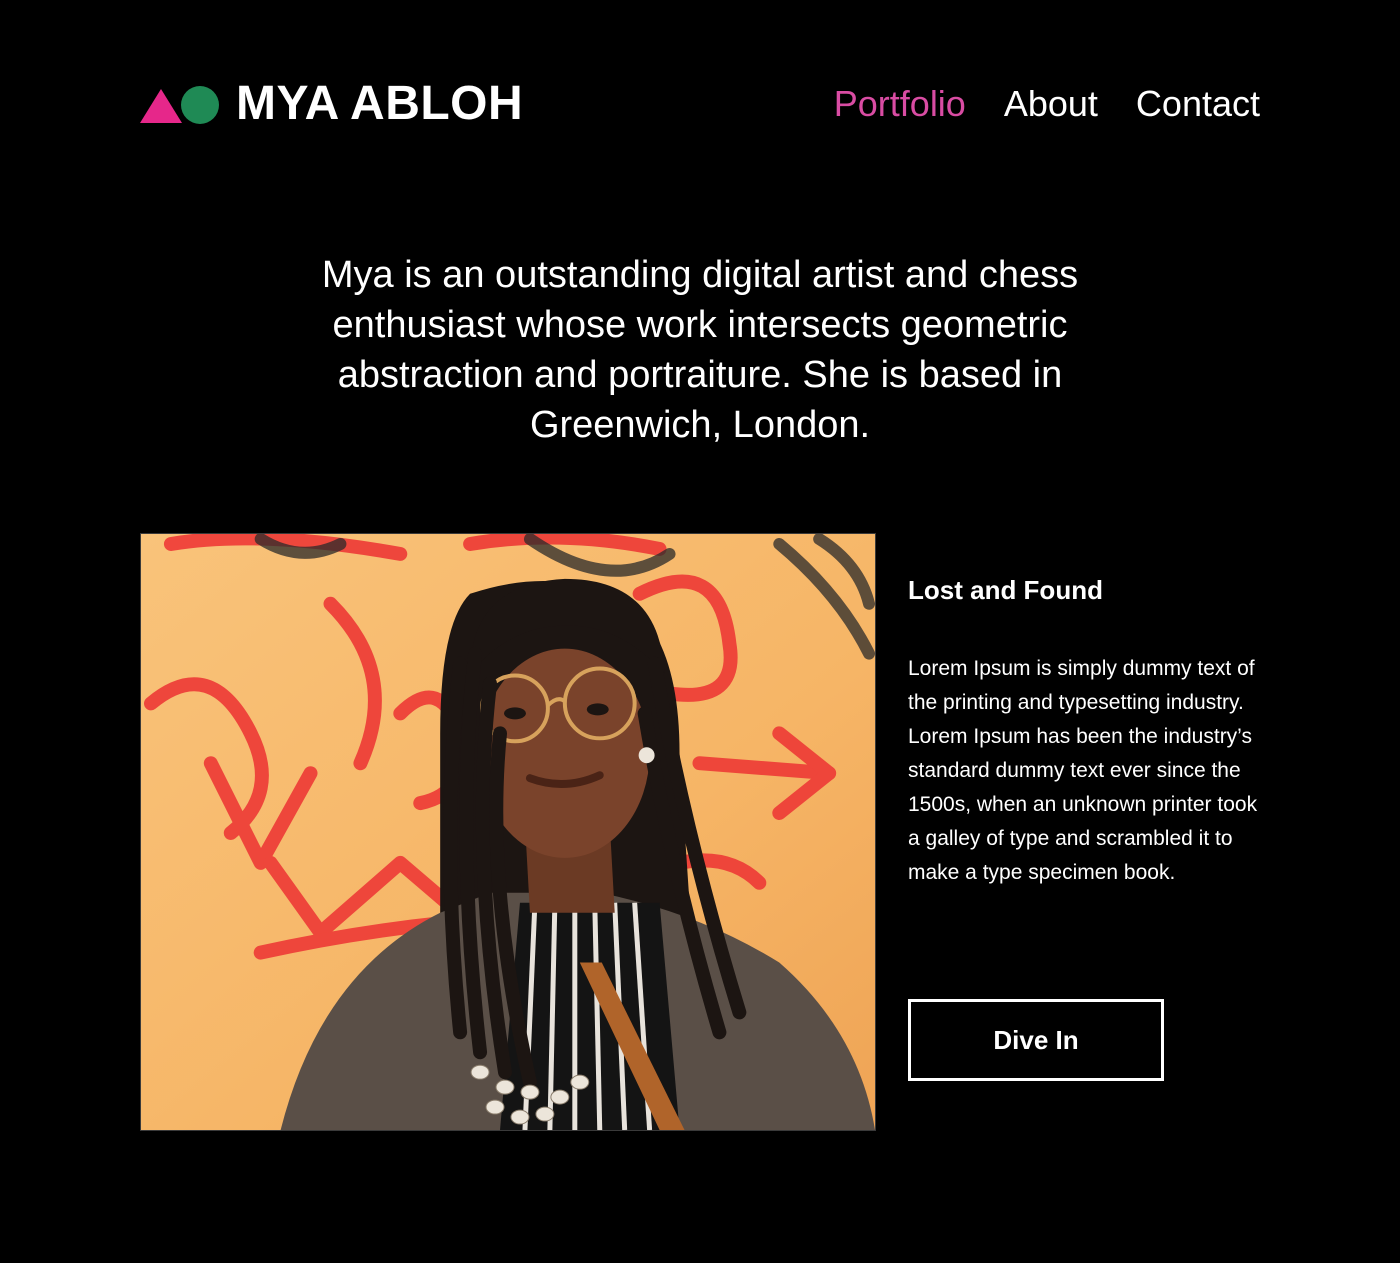  What do you see at coordinates (1036, 1040) in the screenshot?
I see `dive-in-button: Dive In` at bounding box center [1036, 1040].